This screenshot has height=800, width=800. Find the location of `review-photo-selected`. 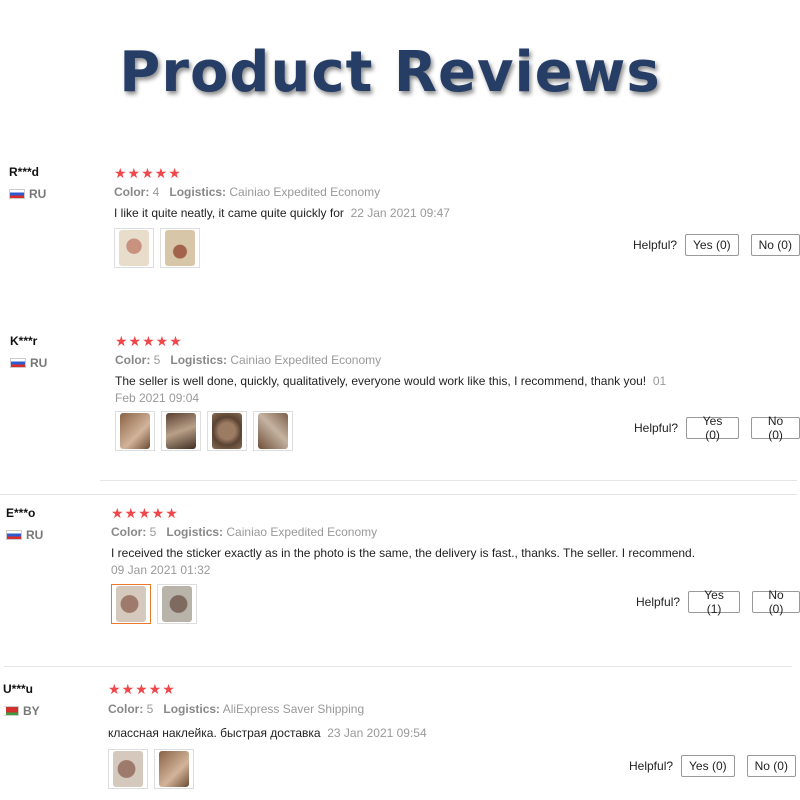

review-photo-selected is located at coordinates (131, 604).